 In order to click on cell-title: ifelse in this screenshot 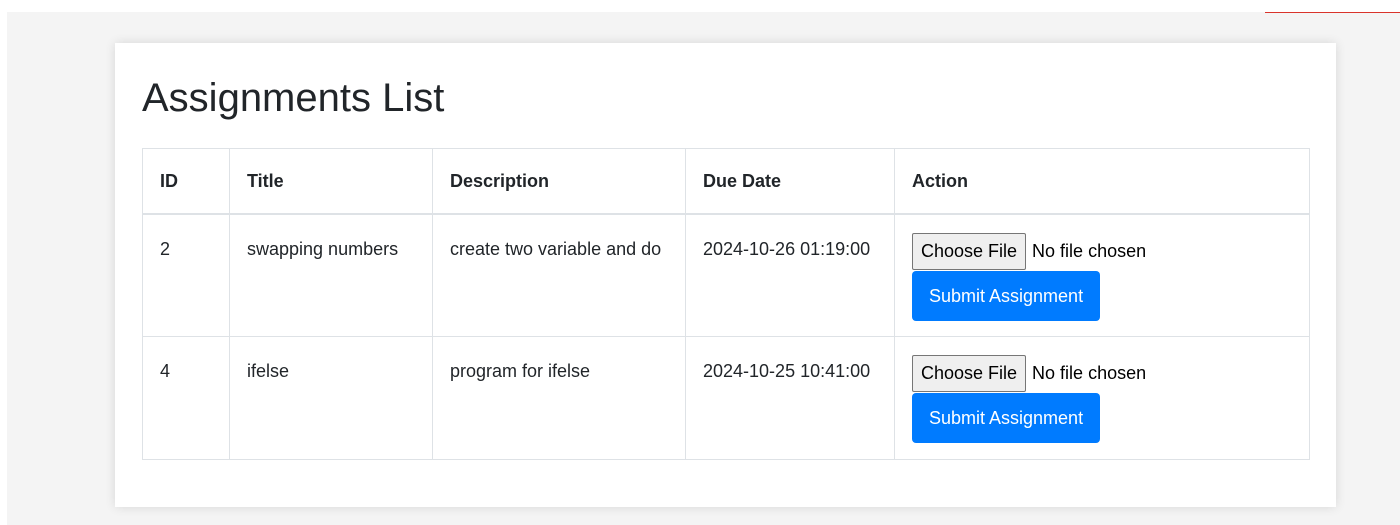, I will do `click(331, 397)`.